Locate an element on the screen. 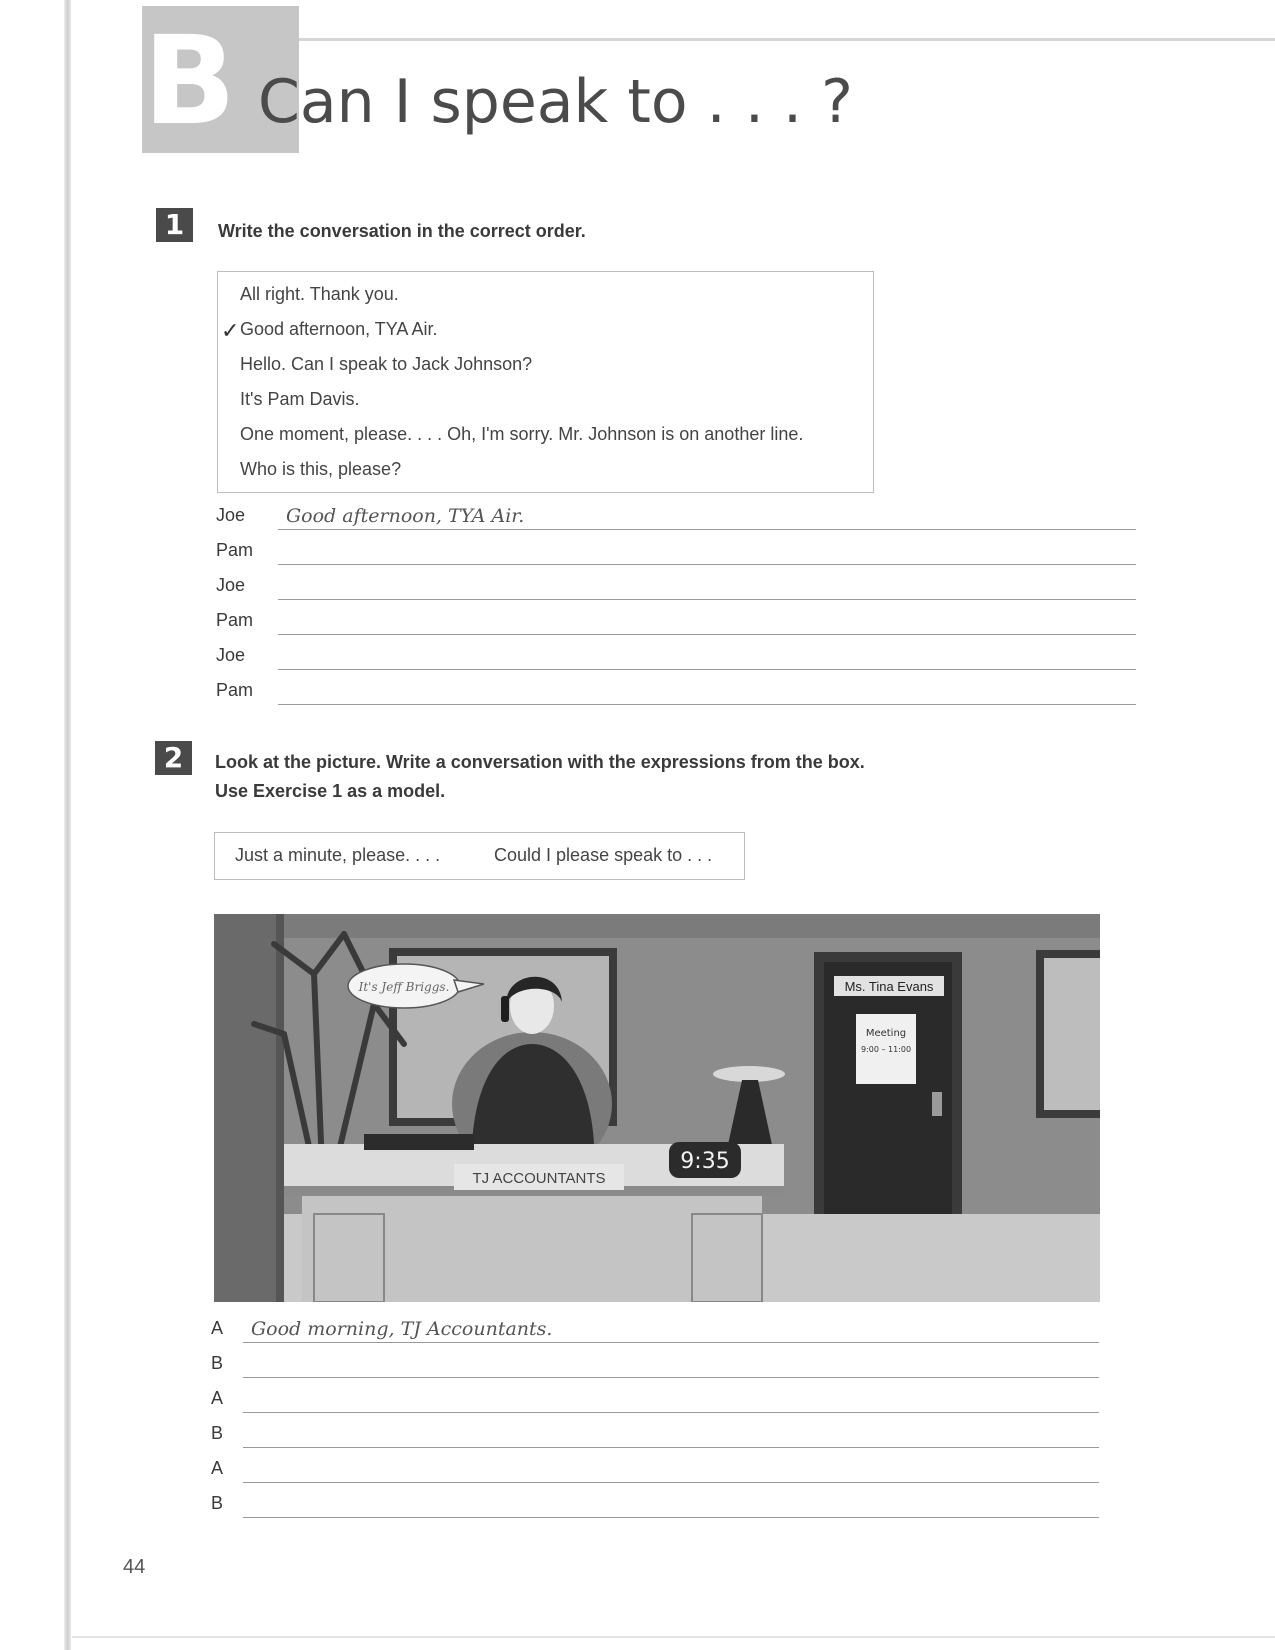 This screenshot has width=1275, height=1650. box-sentence: Who is this, please? is located at coordinates (321, 469).